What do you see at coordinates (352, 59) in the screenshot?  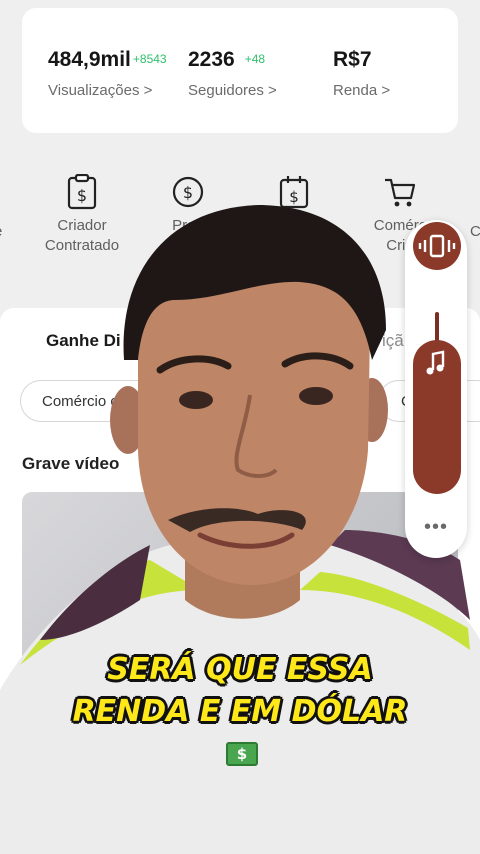 I see `stat-value: R$7` at bounding box center [352, 59].